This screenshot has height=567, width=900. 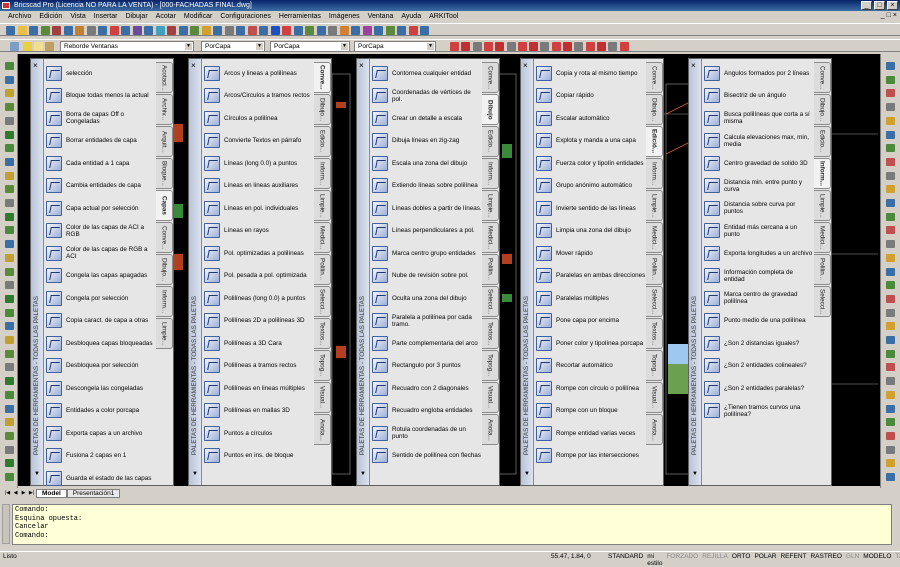 I want to click on menu-item: Insertar, so click(x=106, y=16).